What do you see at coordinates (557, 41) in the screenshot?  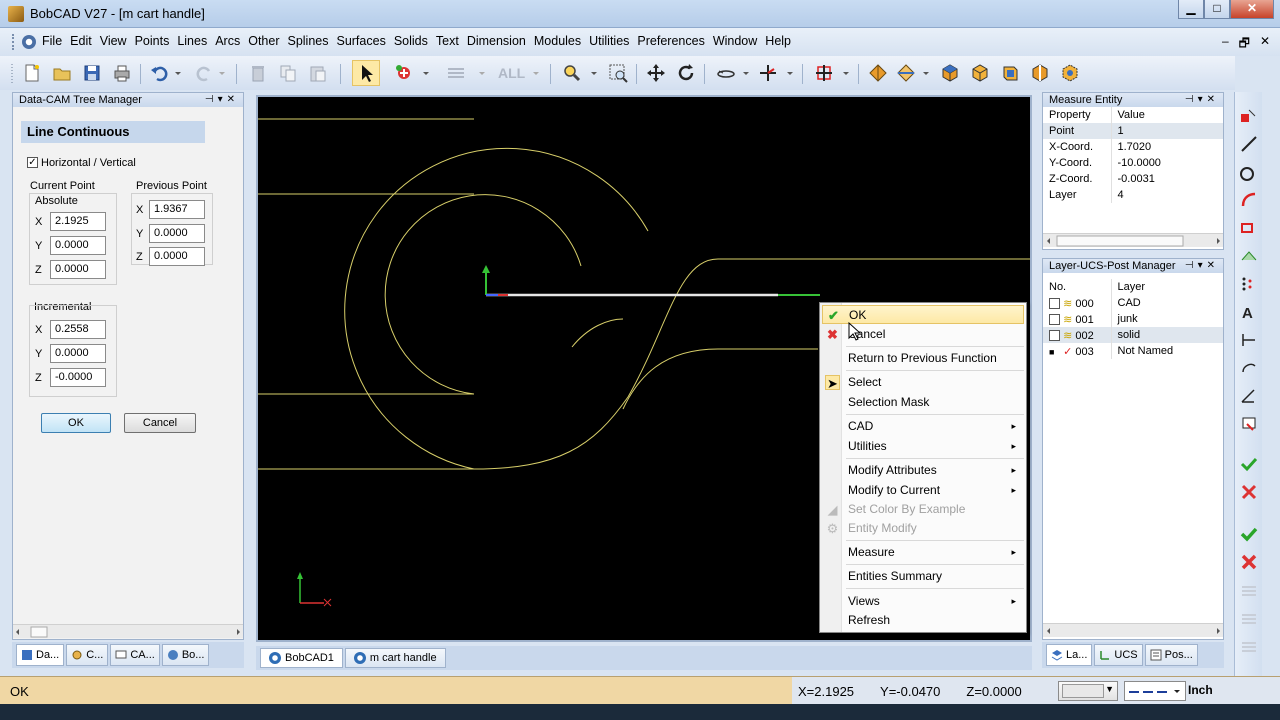 I see `menu-modules: Modules` at bounding box center [557, 41].